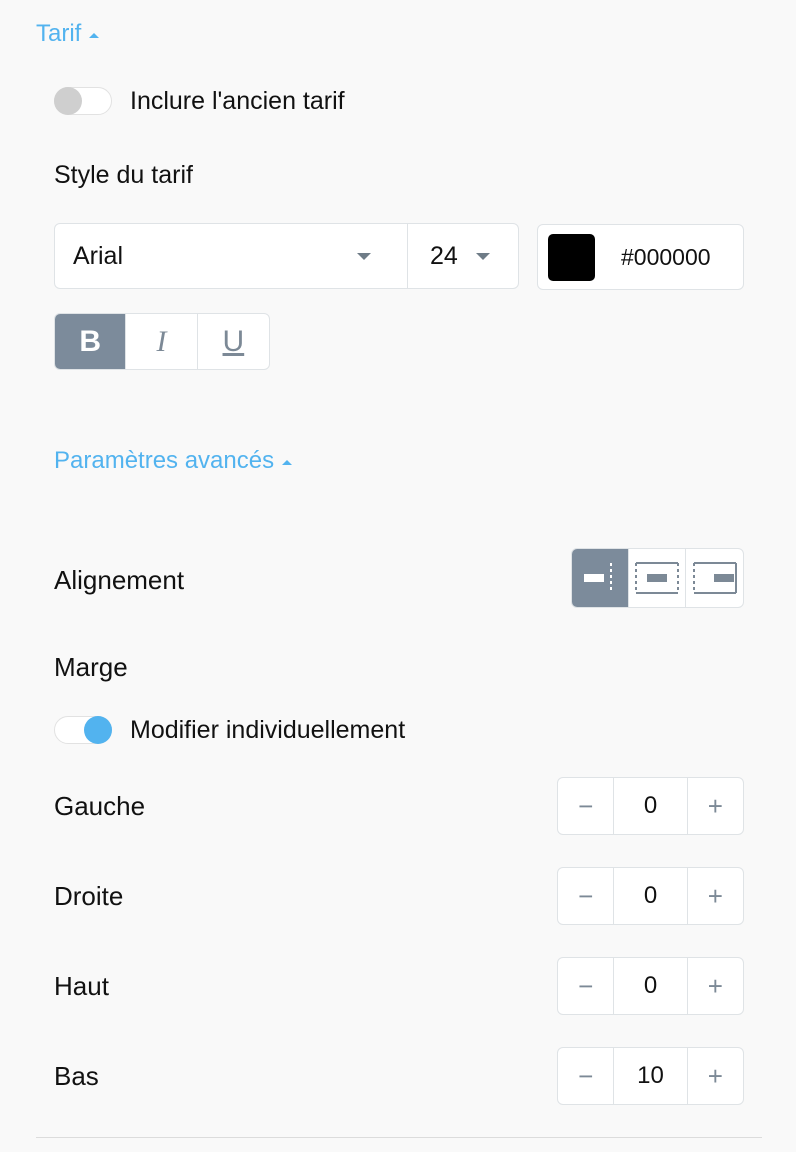  I want to click on tarif-section-toggle: Tarif, so click(68, 34).